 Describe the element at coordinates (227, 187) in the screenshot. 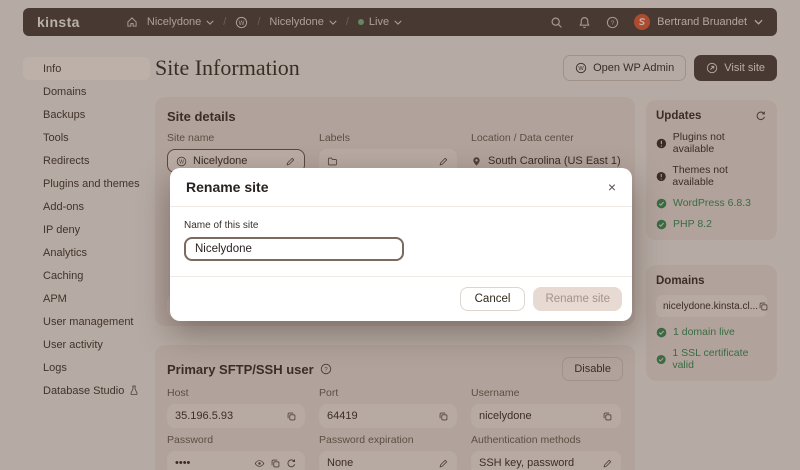

I see `modal-title: Rename site` at that location.